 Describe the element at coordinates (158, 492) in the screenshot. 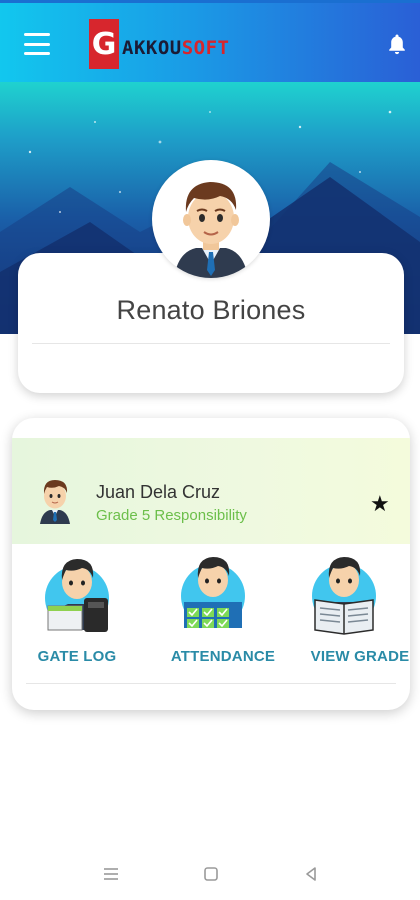

I see `student-name: Juan Dela Cruz` at that location.